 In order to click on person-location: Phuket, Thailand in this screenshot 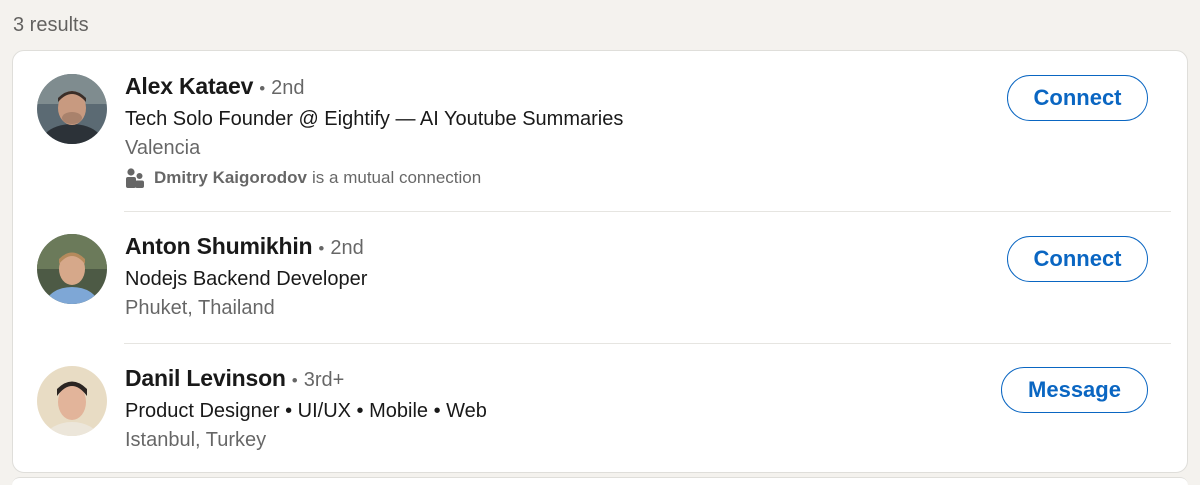, I will do `click(200, 308)`.